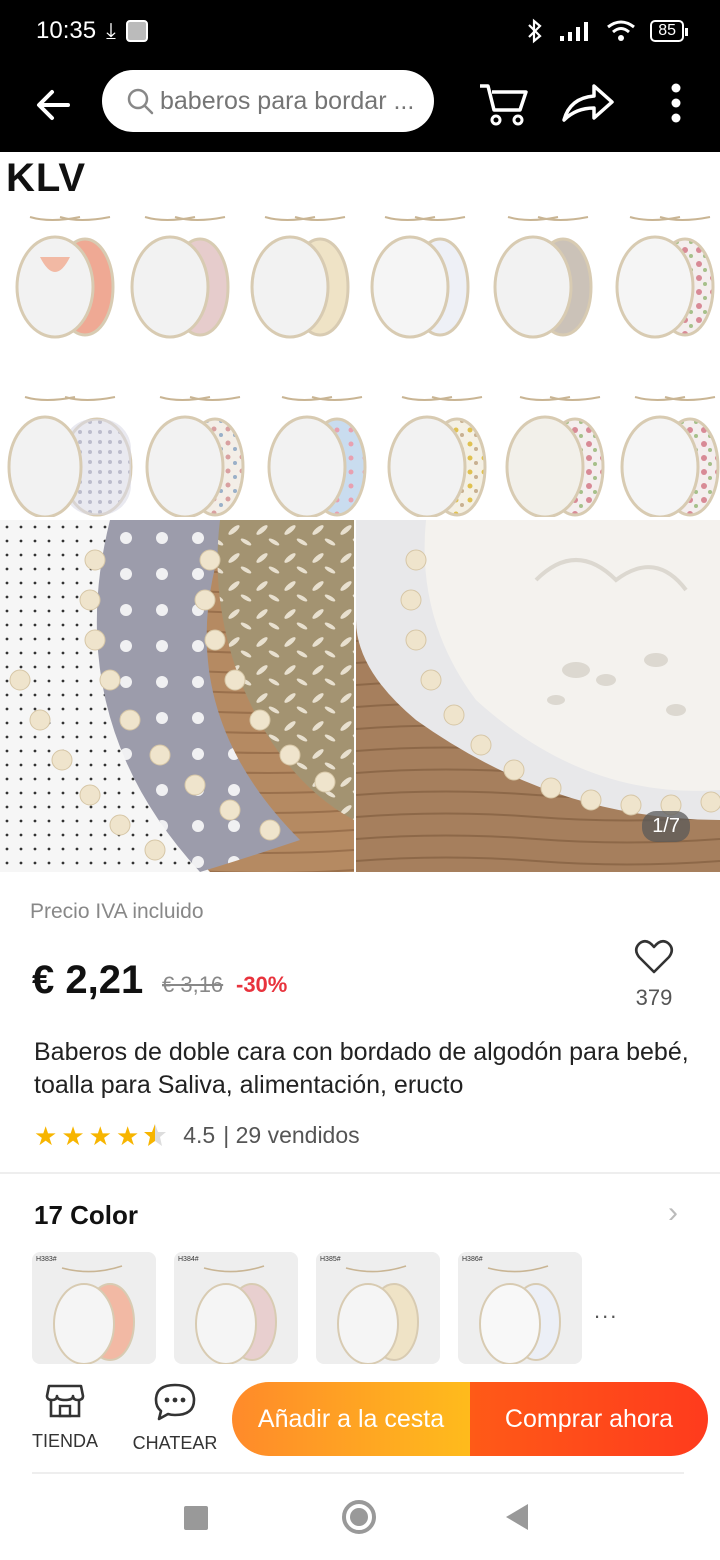 The height and width of the screenshot is (1560, 720). Describe the element at coordinates (535, 31) in the screenshot. I see `bluetooth-icon` at that location.